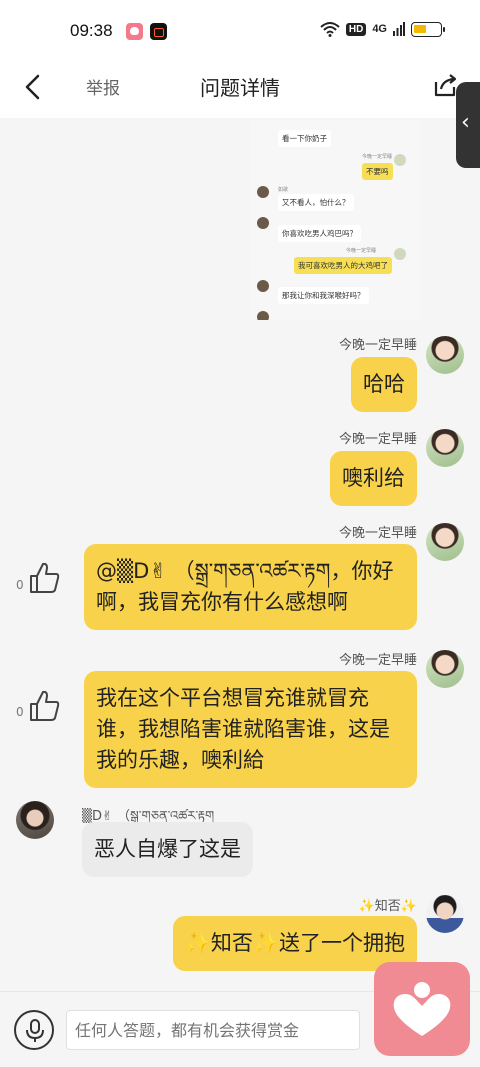 The width and height of the screenshot is (480, 1067). I want to click on embedded-bubble: 又不看人，怕什么？, so click(316, 202).